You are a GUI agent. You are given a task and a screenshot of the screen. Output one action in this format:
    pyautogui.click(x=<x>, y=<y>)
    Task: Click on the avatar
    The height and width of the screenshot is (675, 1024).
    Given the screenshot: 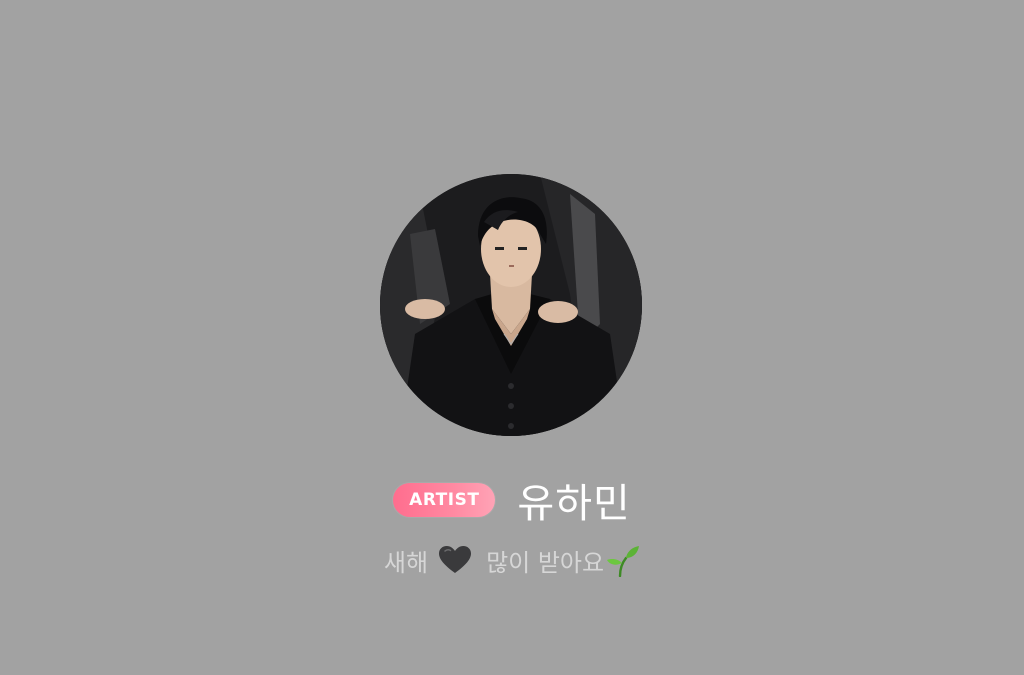 What is the action you would take?
    pyautogui.click(x=511, y=305)
    